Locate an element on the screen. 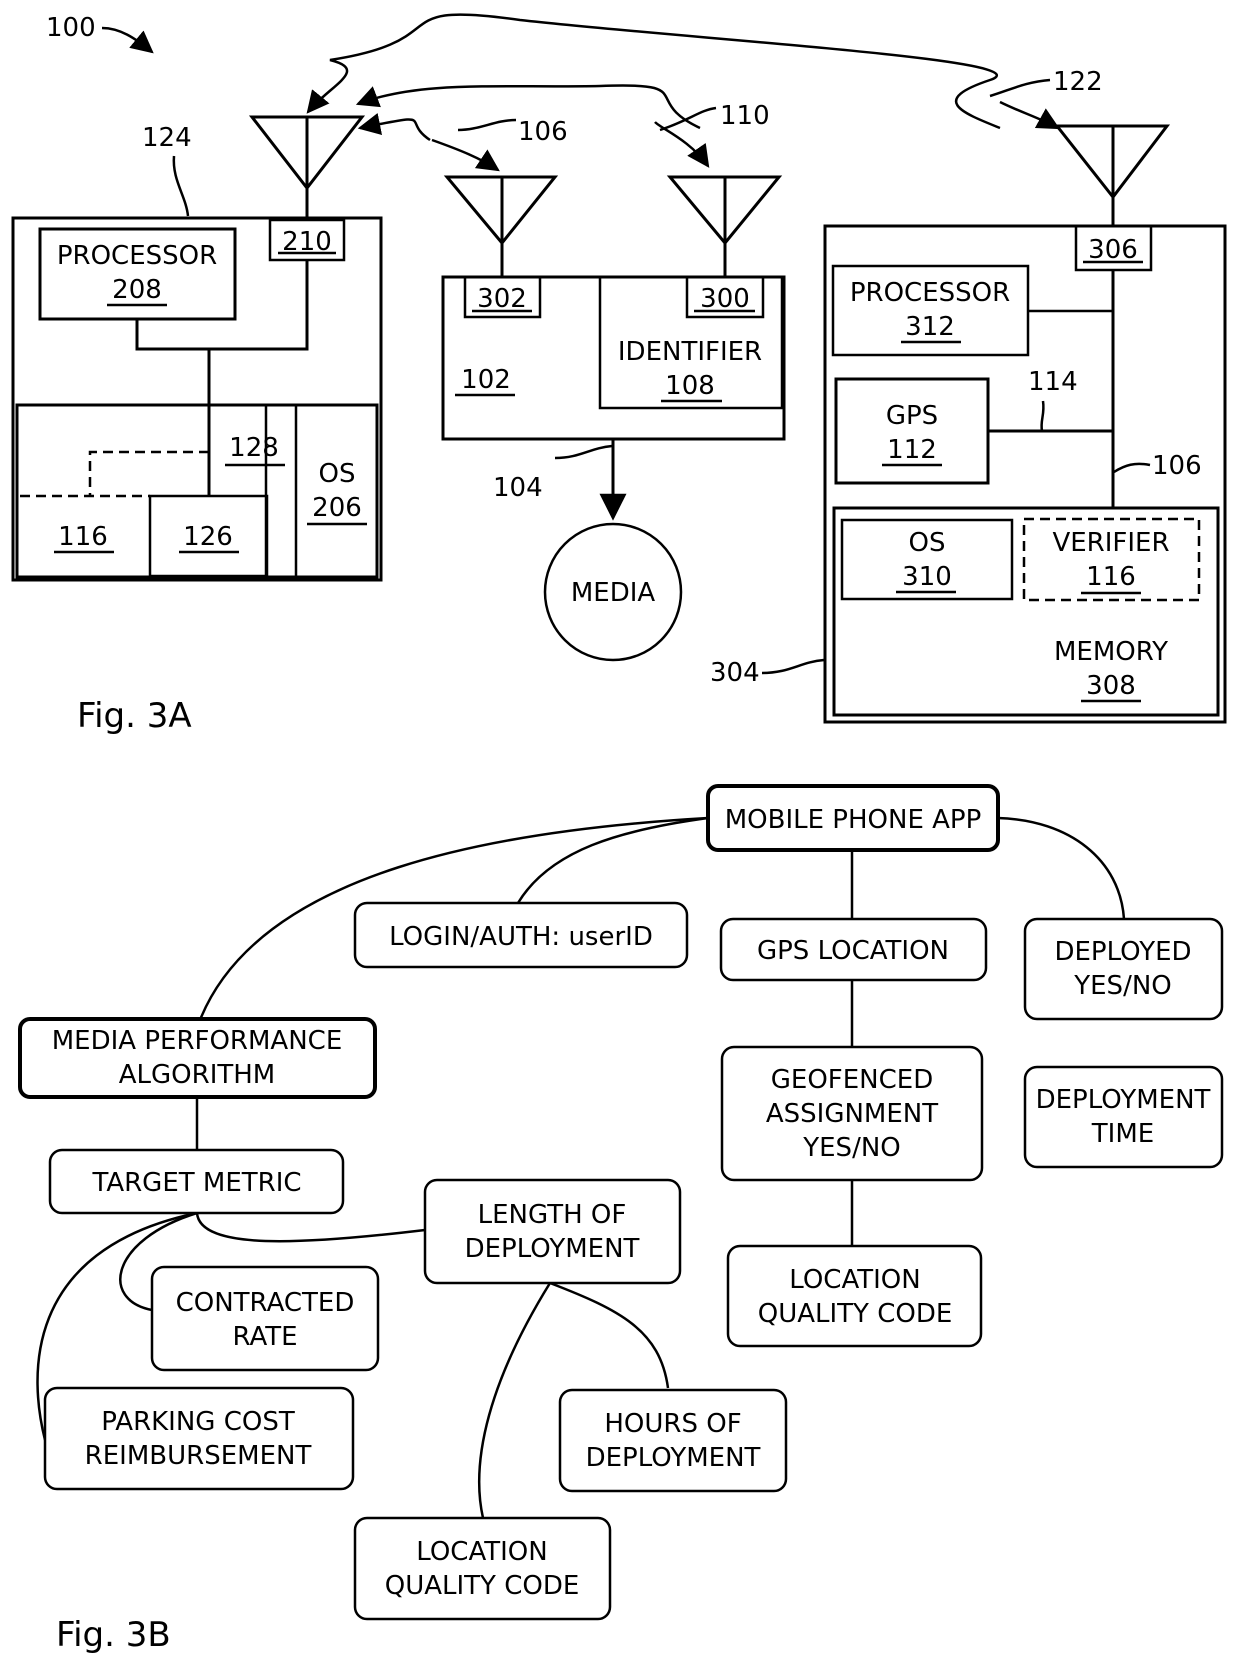  processor-312-ref: 312 is located at coordinates (930, 327).